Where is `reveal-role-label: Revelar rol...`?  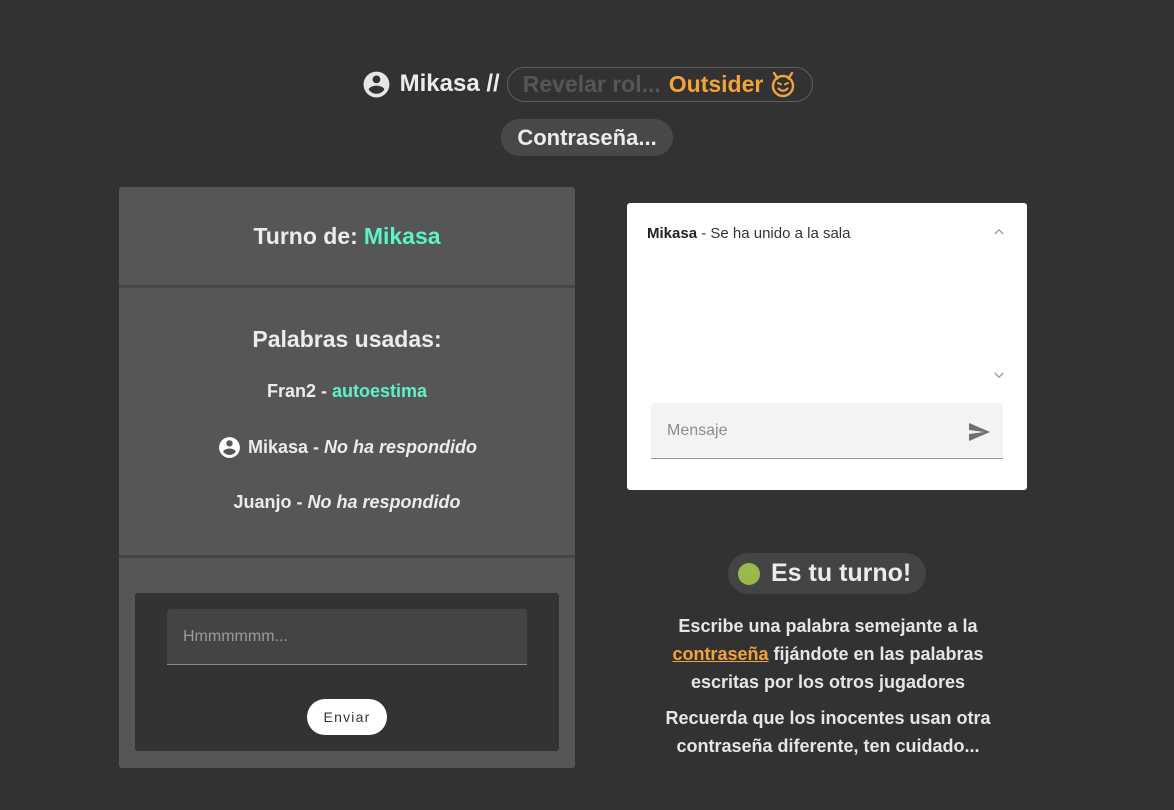
reveal-role-label: Revelar rol... is located at coordinates (591, 83).